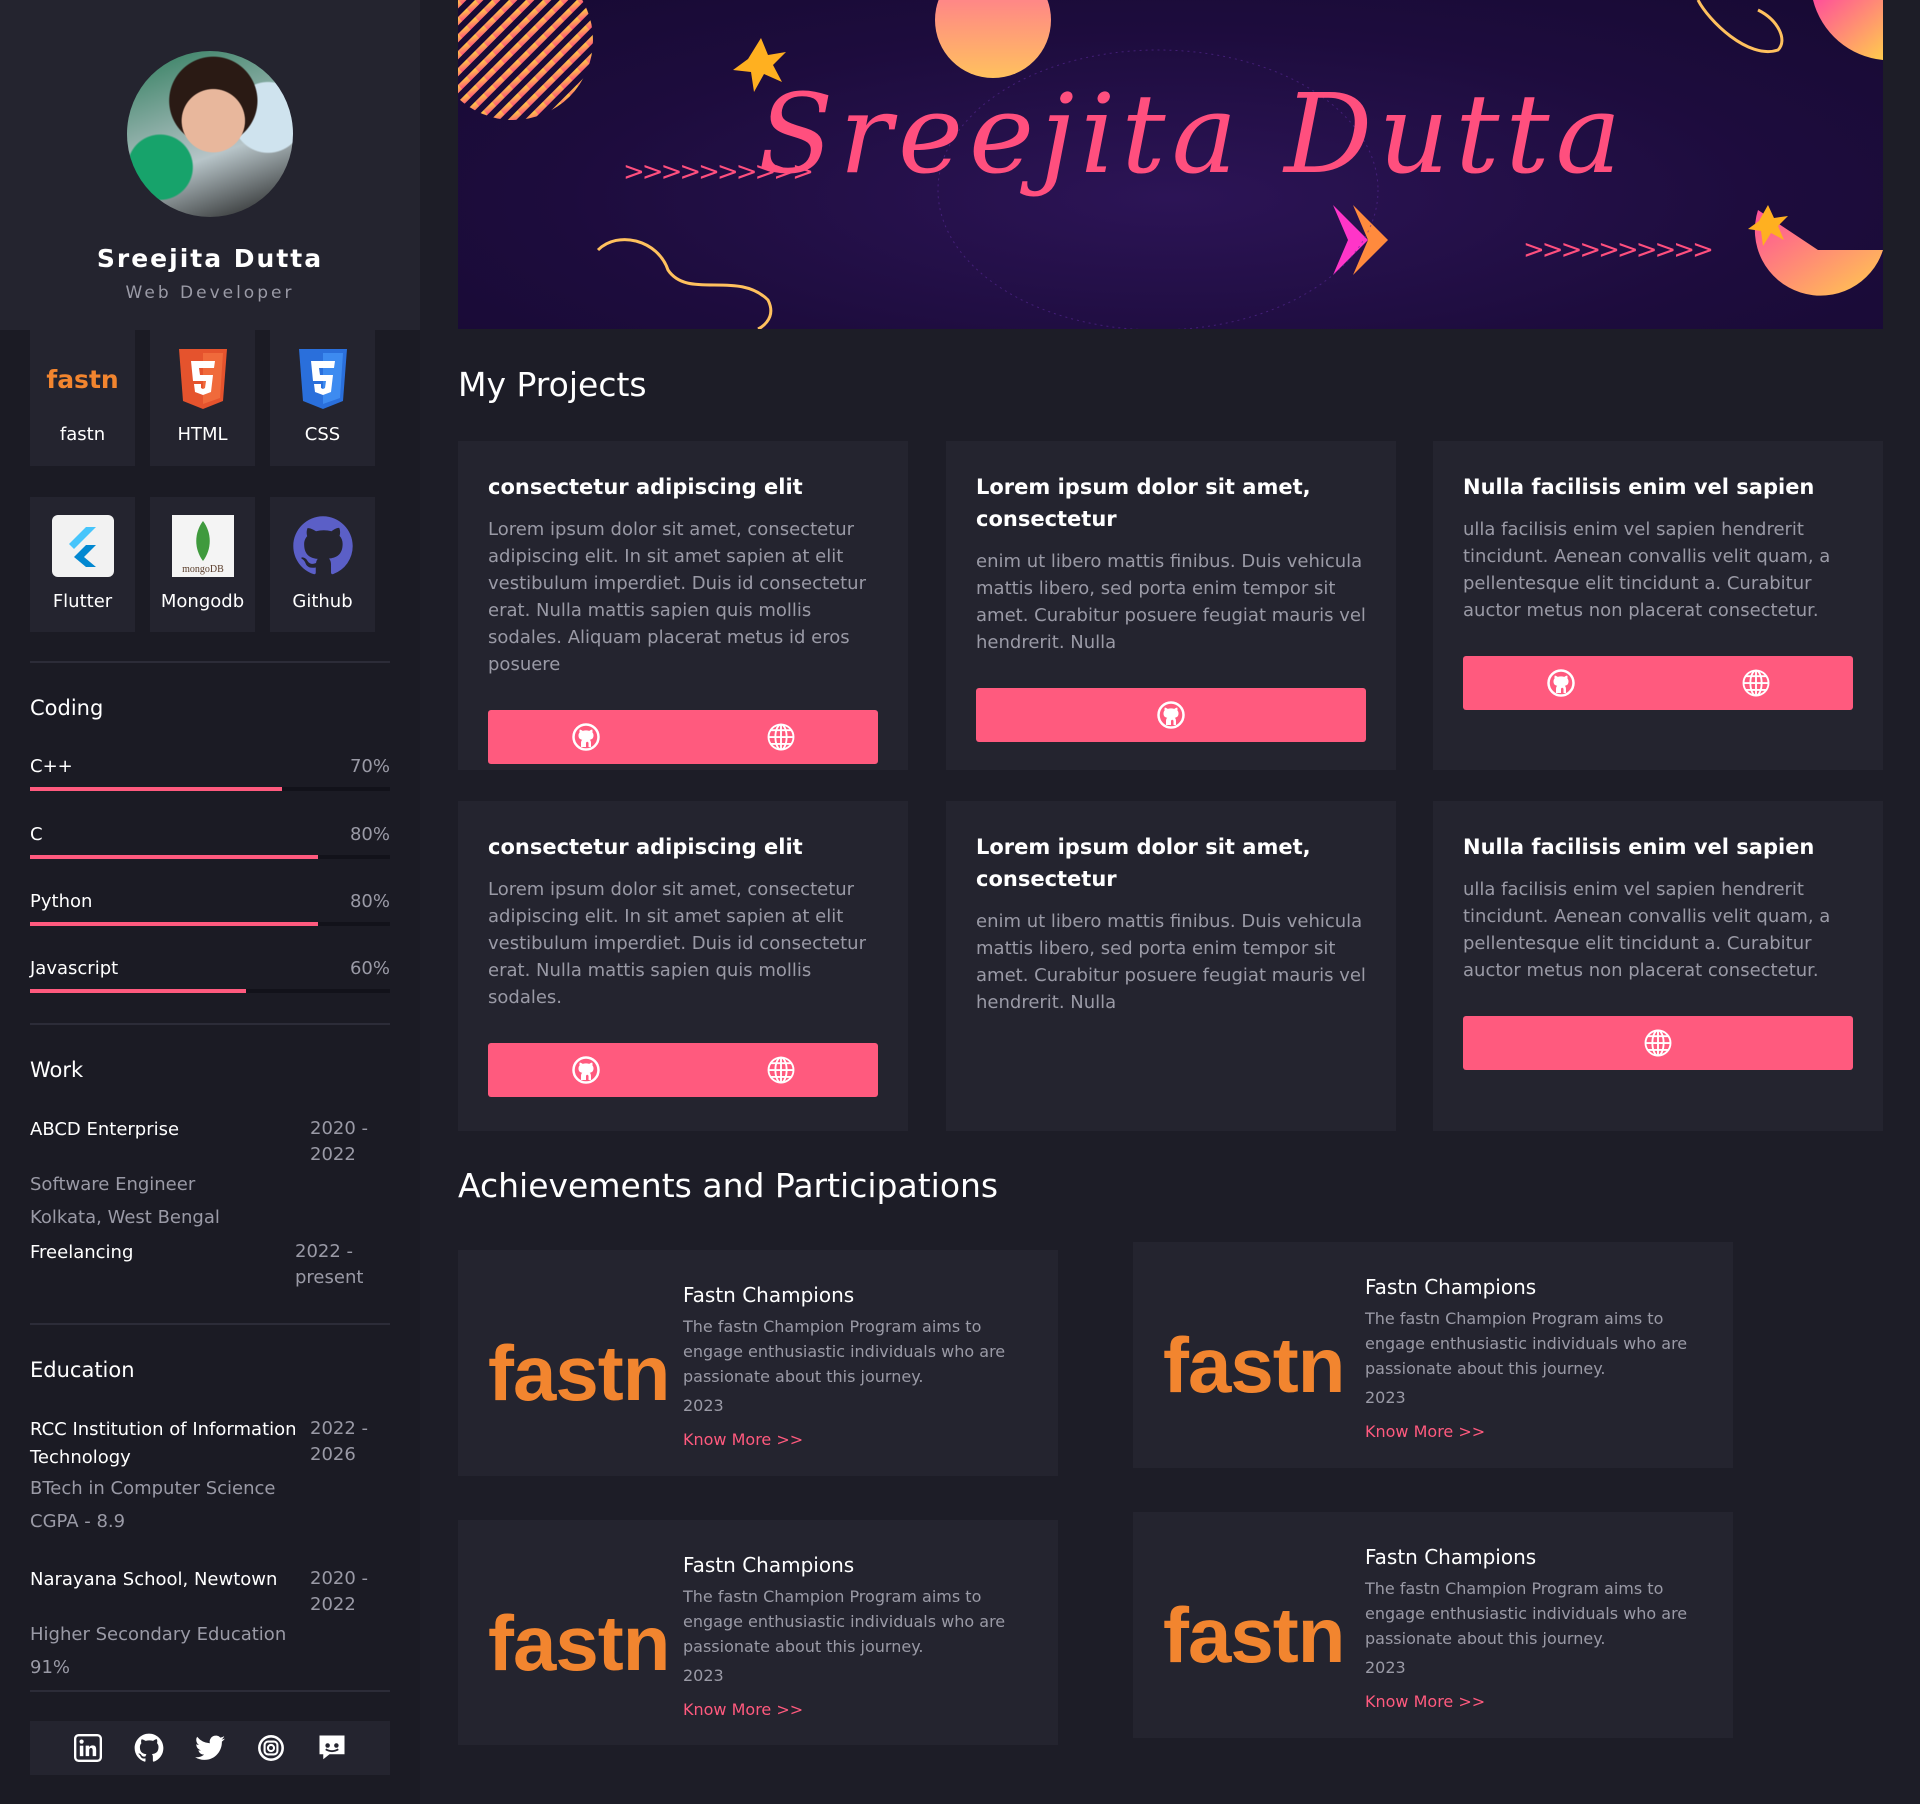 The image size is (1920, 1804). I want to click on coding-bar-javascript: Javascript 60%, so click(210, 975).